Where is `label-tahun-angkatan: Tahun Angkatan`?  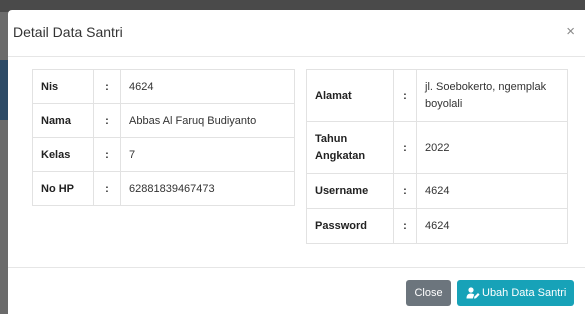
label-tahun-angkatan: Tahun Angkatan is located at coordinates (350, 147).